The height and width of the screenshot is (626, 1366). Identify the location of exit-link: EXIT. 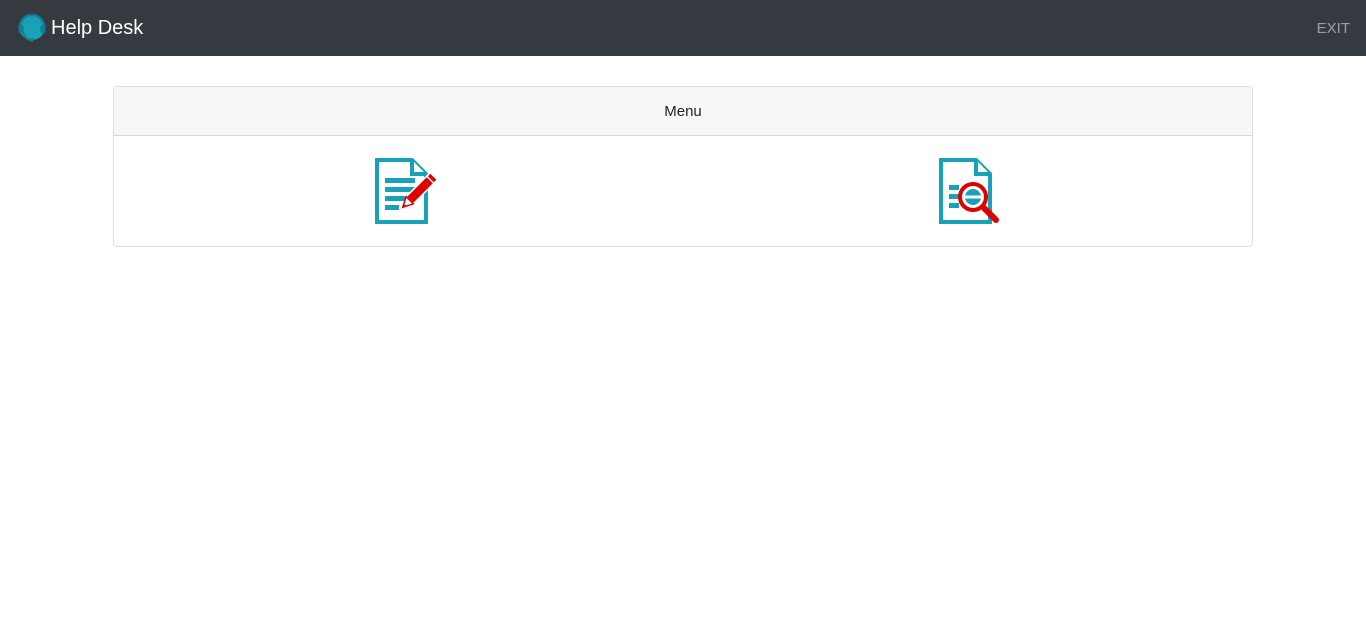
(1333, 29).